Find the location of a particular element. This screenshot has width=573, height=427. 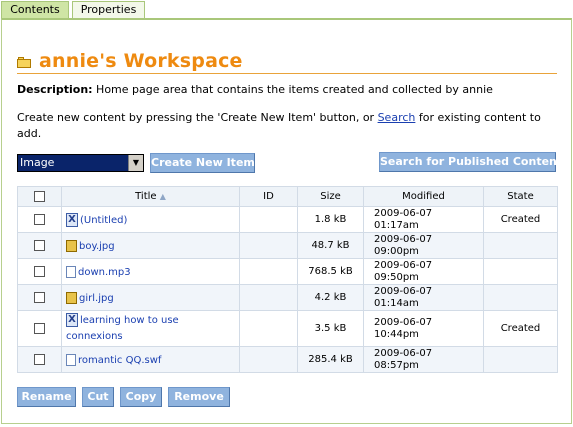

search-link: Search is located at coordinates (397, 117).